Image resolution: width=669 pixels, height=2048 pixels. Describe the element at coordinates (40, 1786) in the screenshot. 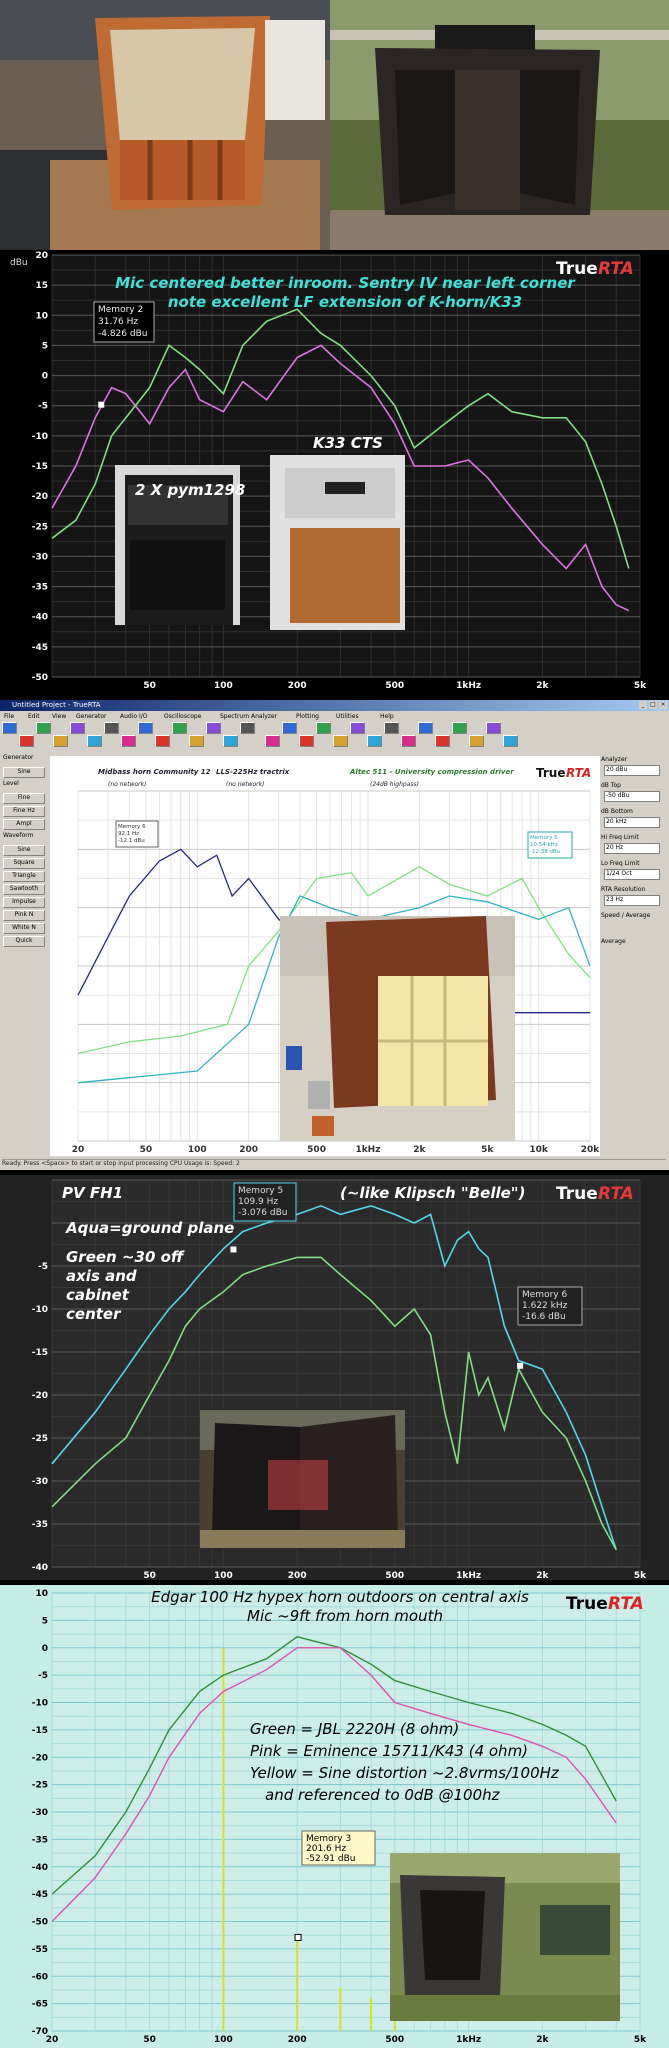

I see `y-tick-label: -25` at that location.